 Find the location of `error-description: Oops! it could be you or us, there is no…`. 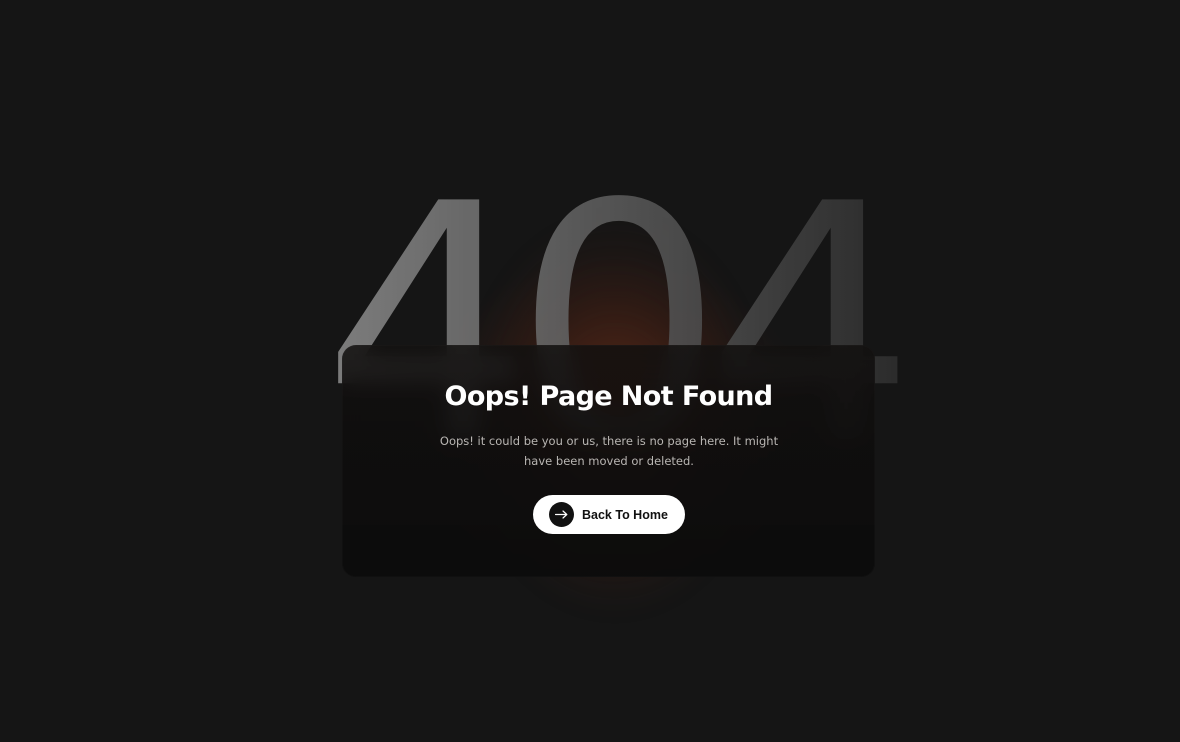

error-description: Oops! it could be you or us, there is no… is located at coordinates (609, 451).